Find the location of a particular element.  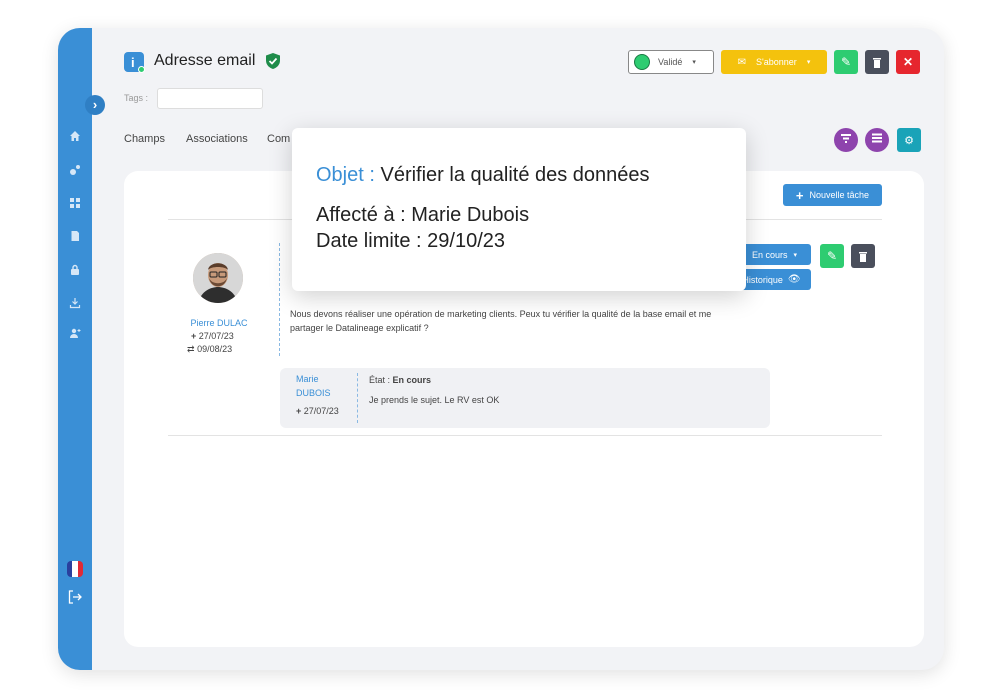

subscribe-button: ✉ S'abonner ▾ is located at coordinates (774, 62).